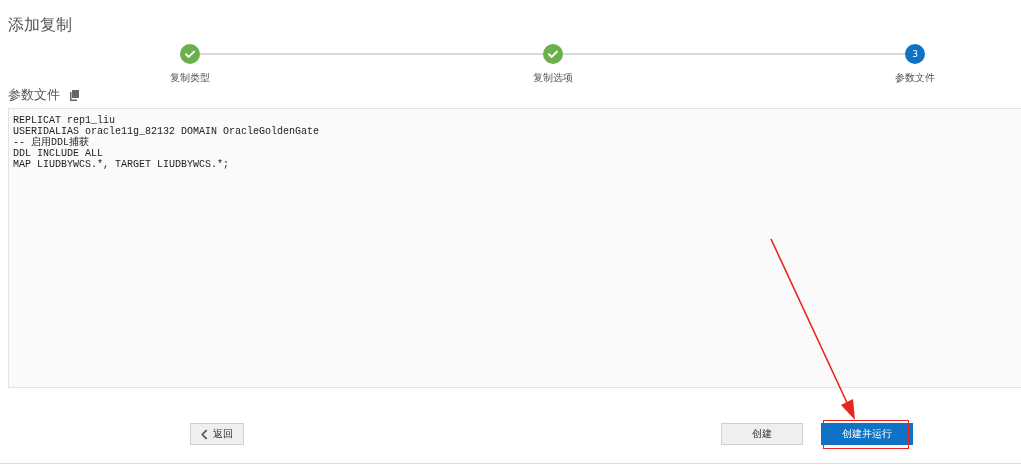 Image resolution: width=1021 pixels, height=474 pixels. Describe the element at coordinates (190, 78) in the screenshot. I see `step-label: 复制类型` at that location.